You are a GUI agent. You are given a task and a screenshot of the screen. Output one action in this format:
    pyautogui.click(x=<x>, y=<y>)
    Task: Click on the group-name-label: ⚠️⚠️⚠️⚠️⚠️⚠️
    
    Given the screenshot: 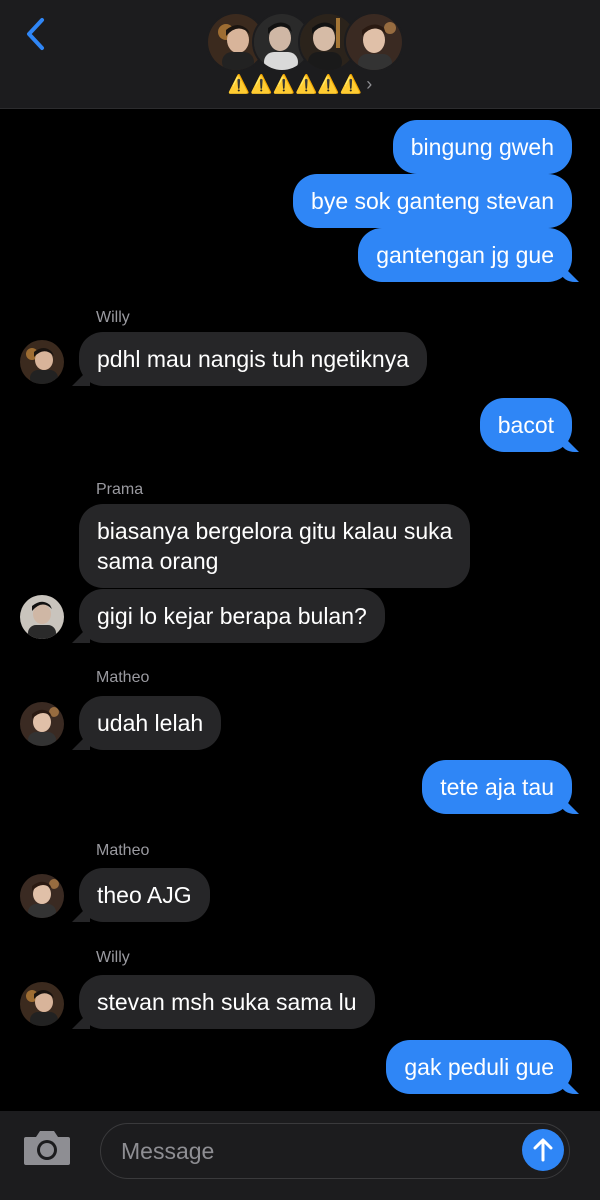 What is the action you would take?
    pyautogui.click(x=295, y=84)
    